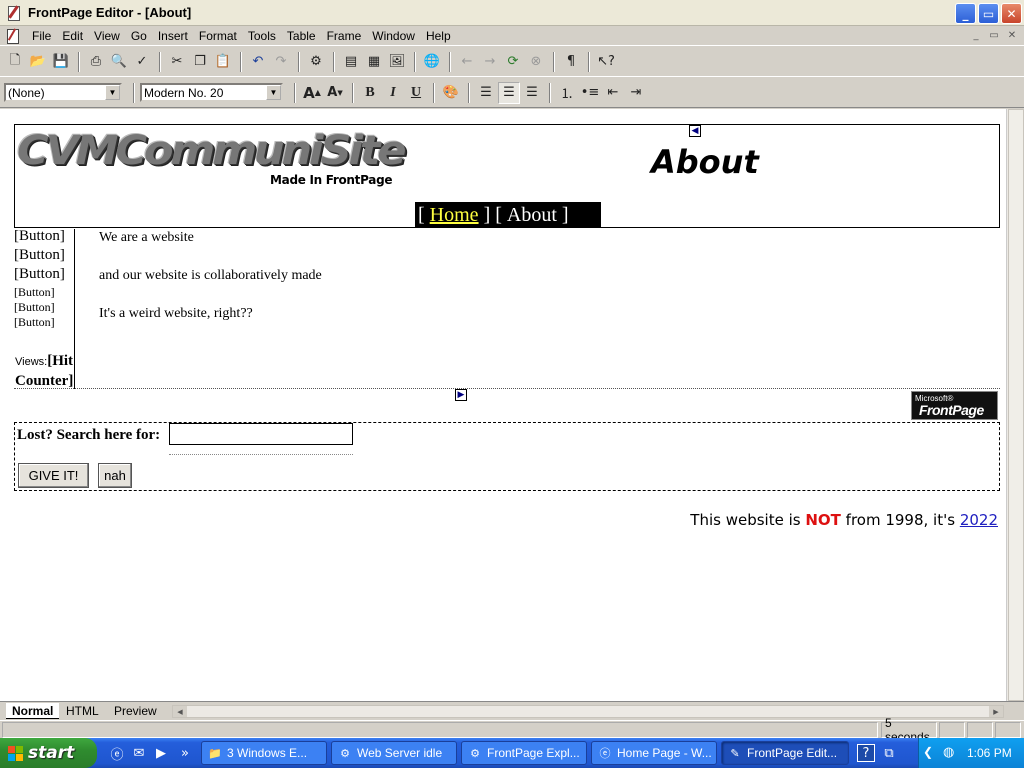  I want to click on cut-icon: ✂, so click(177, 62).